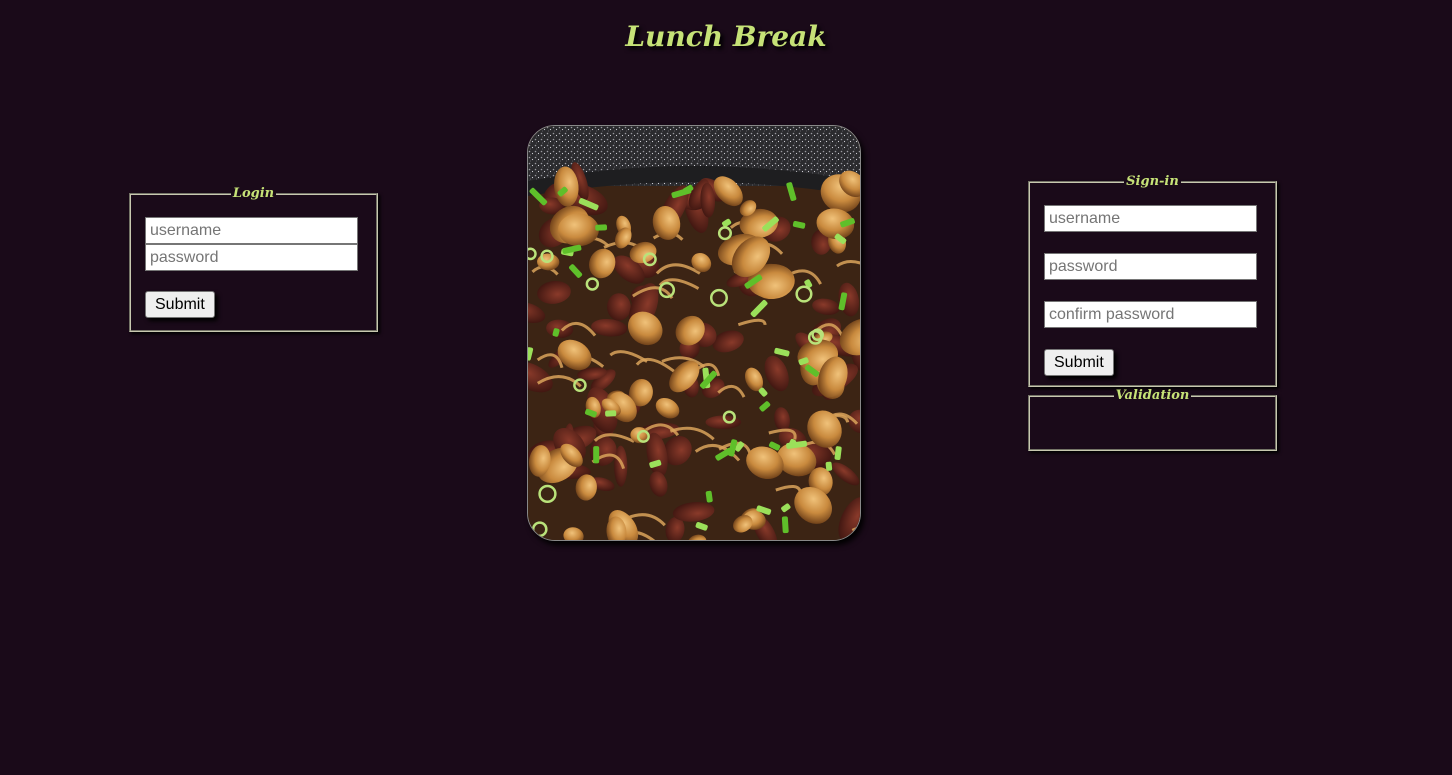  Describe the element at coordinates (253, 193) in the screenshot. I see `login-legend: Login` at that location.